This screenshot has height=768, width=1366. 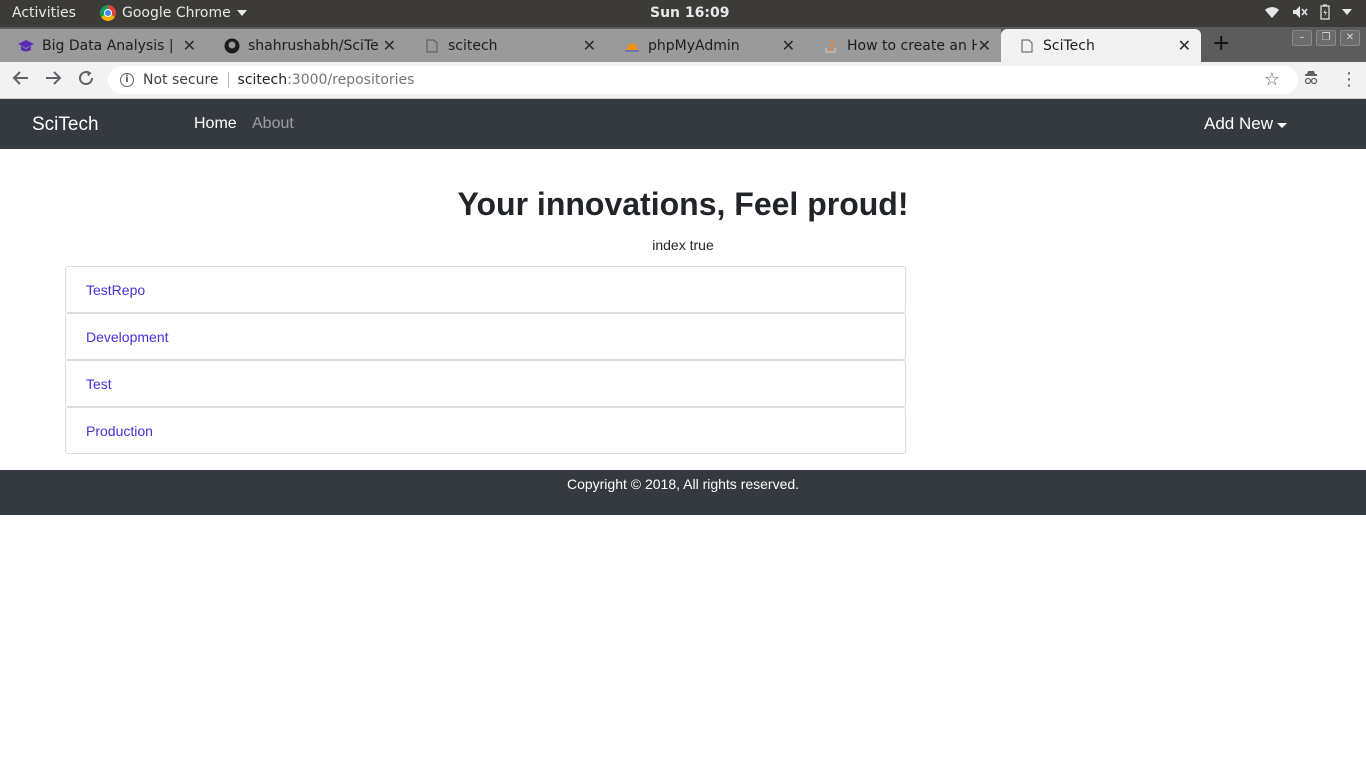 I want to click on site-footer: Copyright © 2018, All rights reserved., so click(x=683, y=492).